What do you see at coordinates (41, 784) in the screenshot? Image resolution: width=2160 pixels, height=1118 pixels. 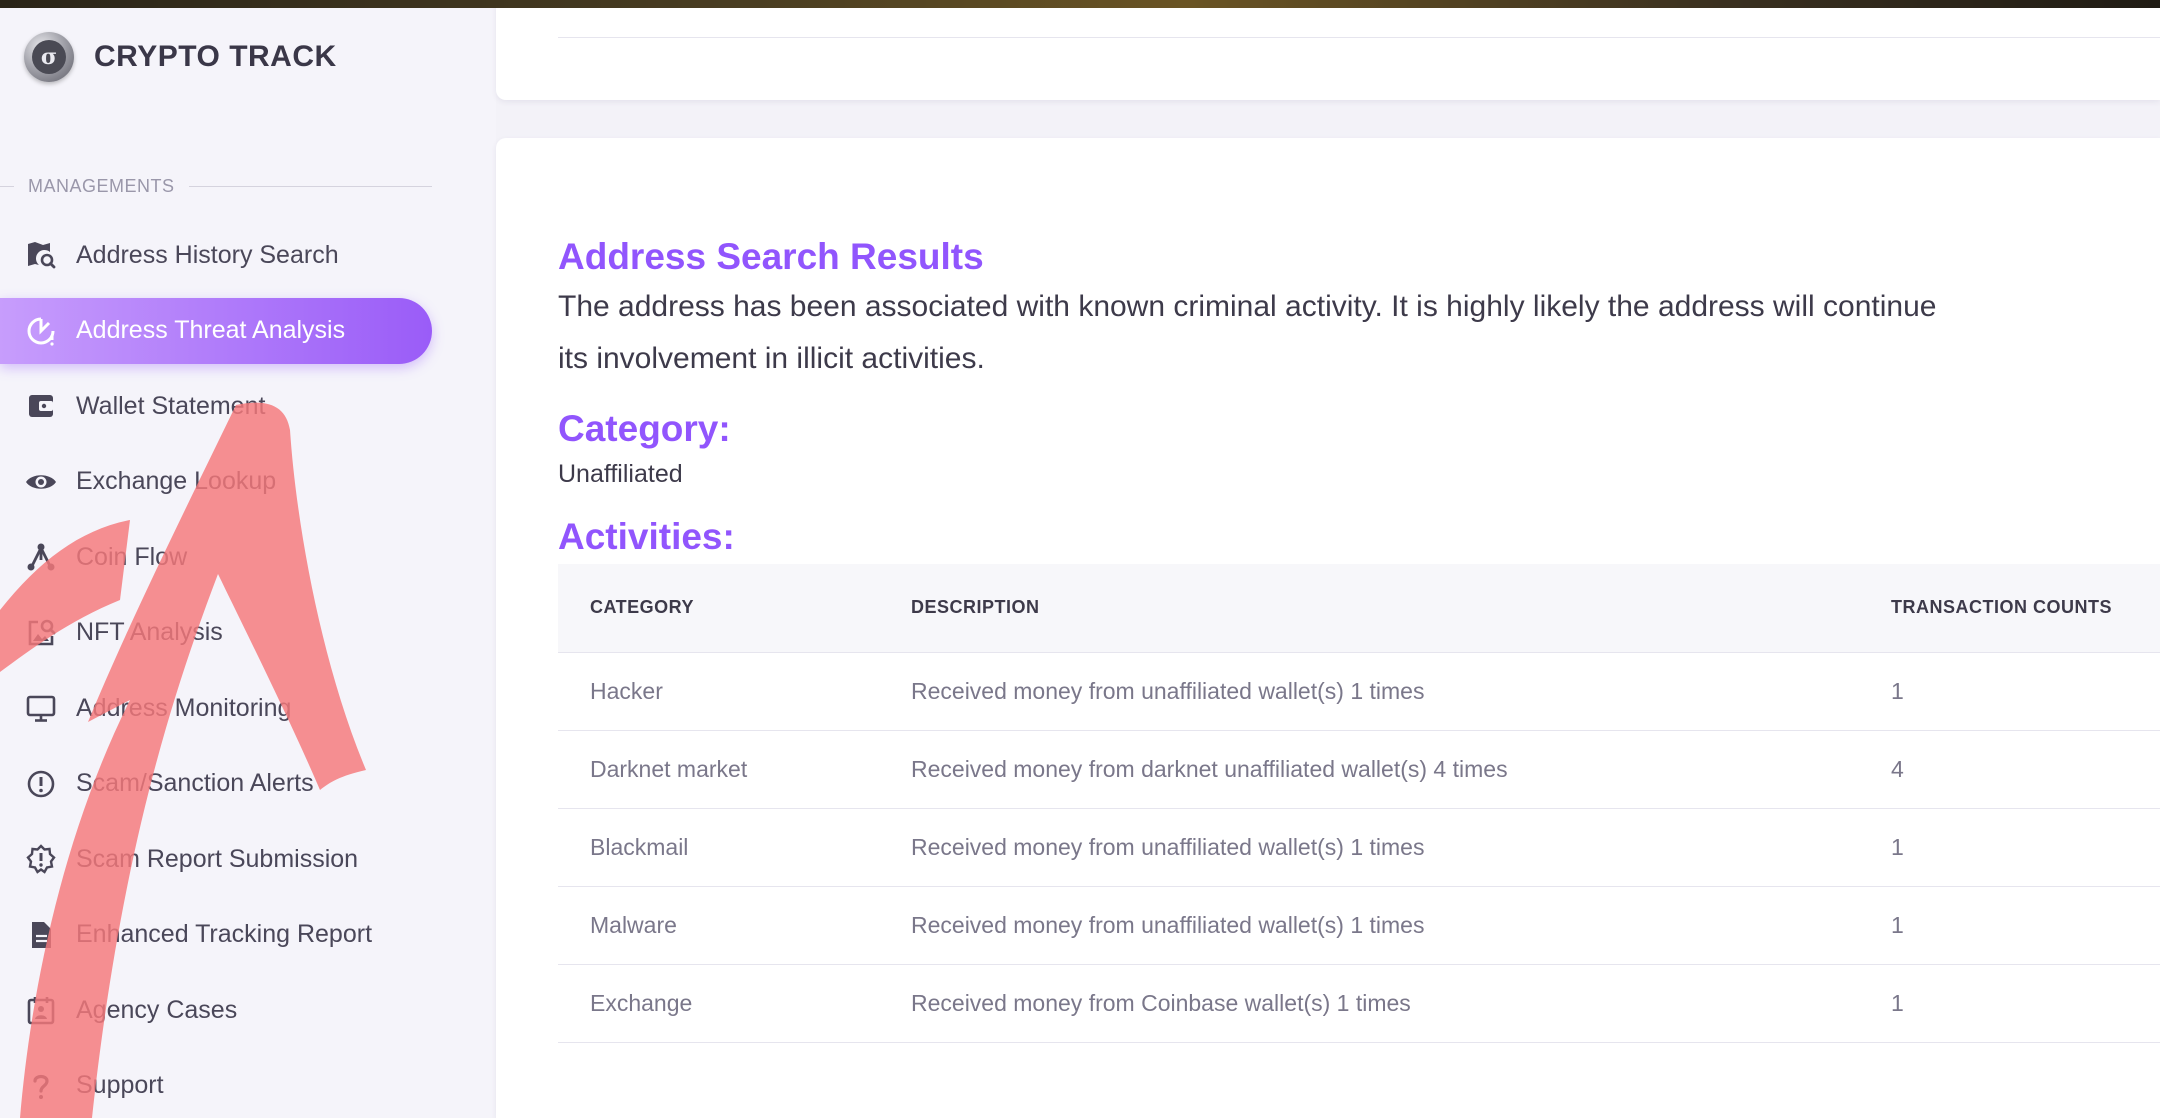 I see `alert-circle-icon` at bounding box center [41, 784].